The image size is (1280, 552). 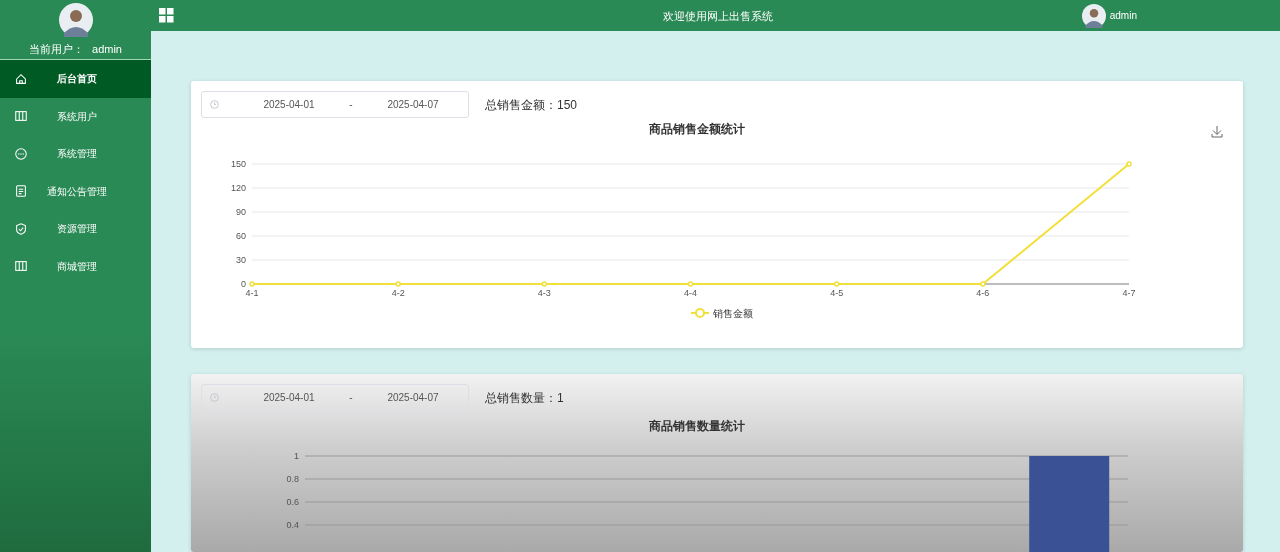 I want to click on home-icon, so click(x=21, y=78).